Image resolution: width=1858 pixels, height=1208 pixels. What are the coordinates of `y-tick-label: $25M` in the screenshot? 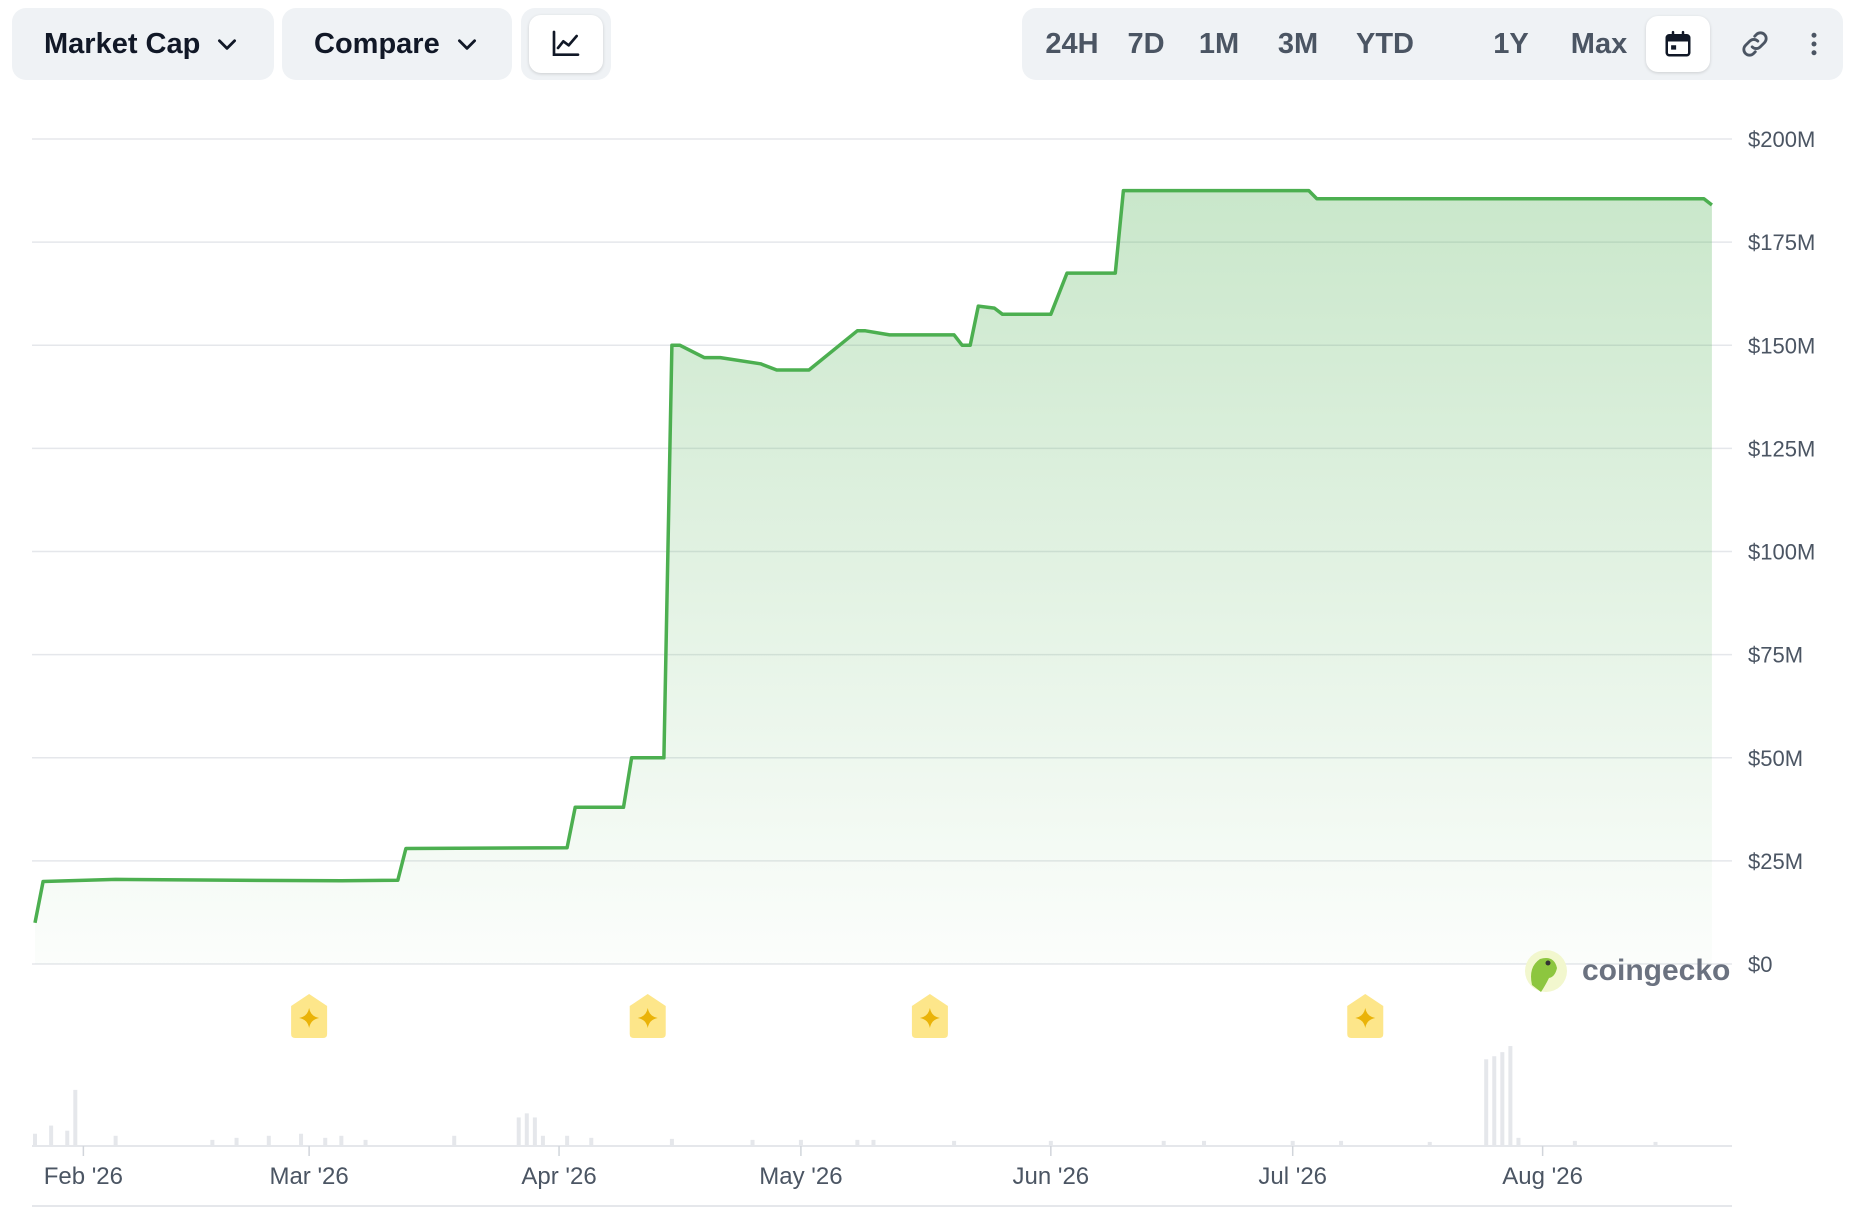 It's located at (1775, 861).